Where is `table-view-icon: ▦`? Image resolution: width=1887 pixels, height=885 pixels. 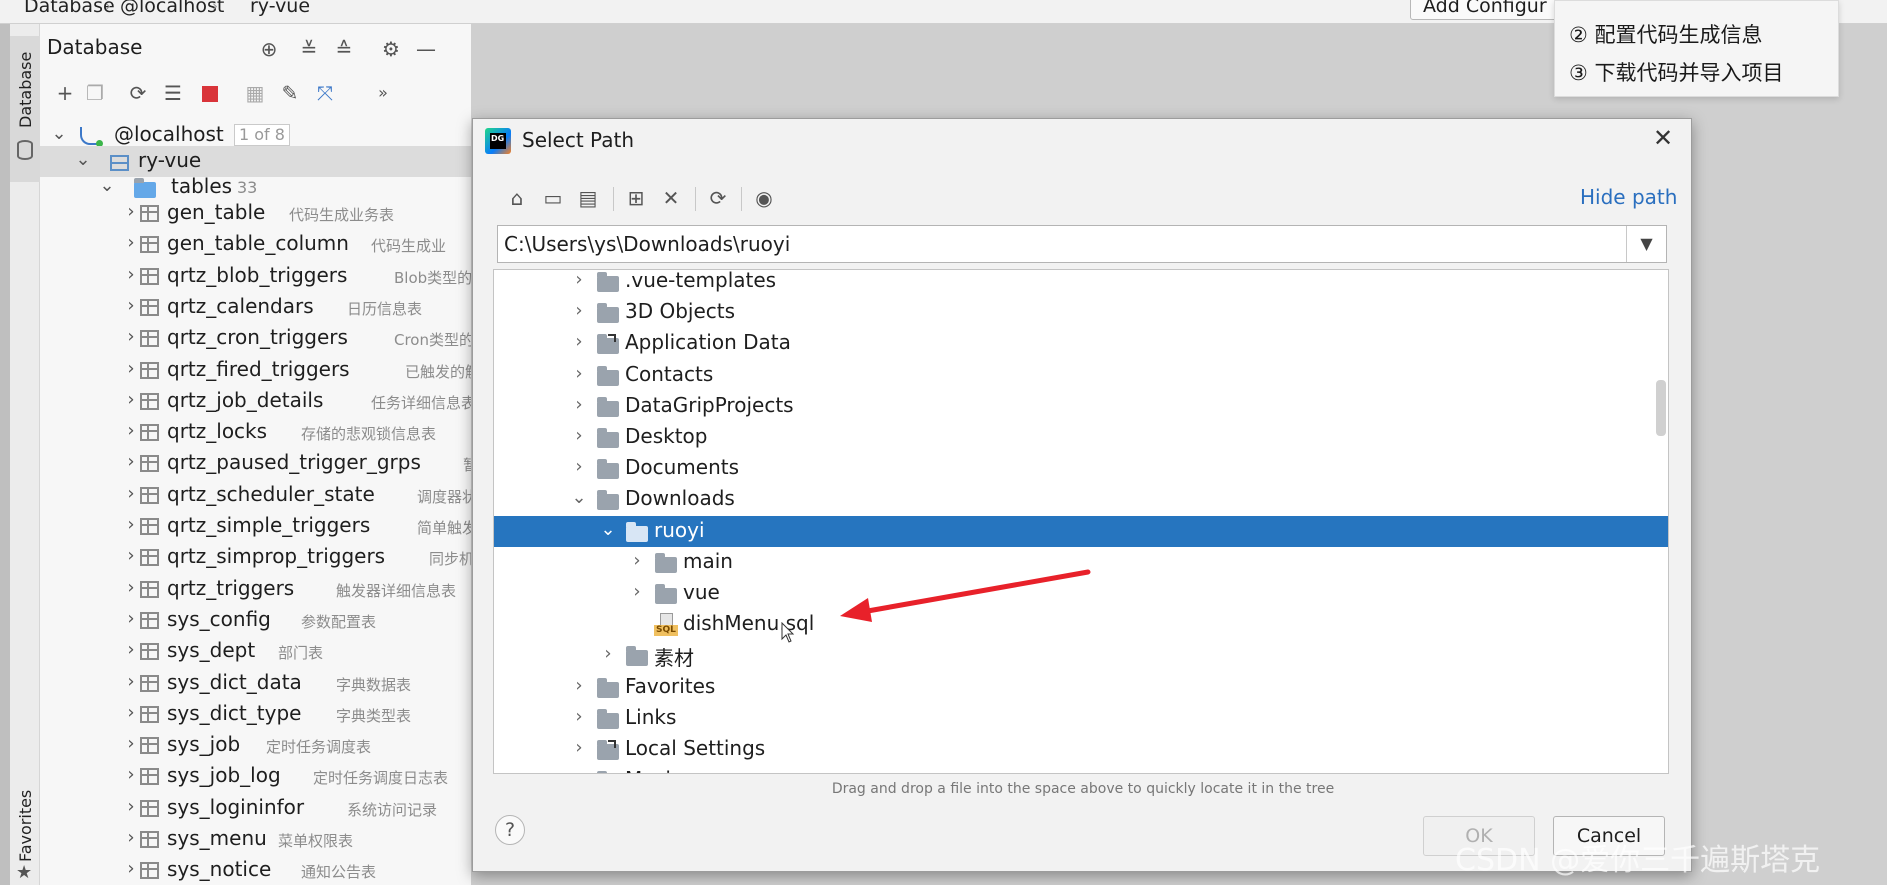
table-view-icon: ▦ is located at coordinates (255, 93).